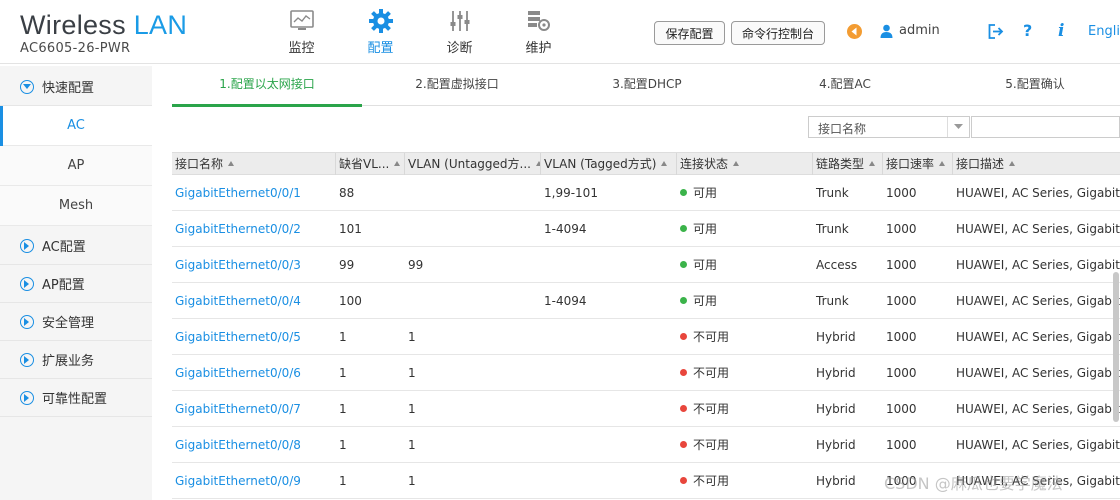 Image resolution: width=1120 pixels, height=500 pixels. I want to click on sidebar-item-label: 可靠性配置, so click(75, 399).